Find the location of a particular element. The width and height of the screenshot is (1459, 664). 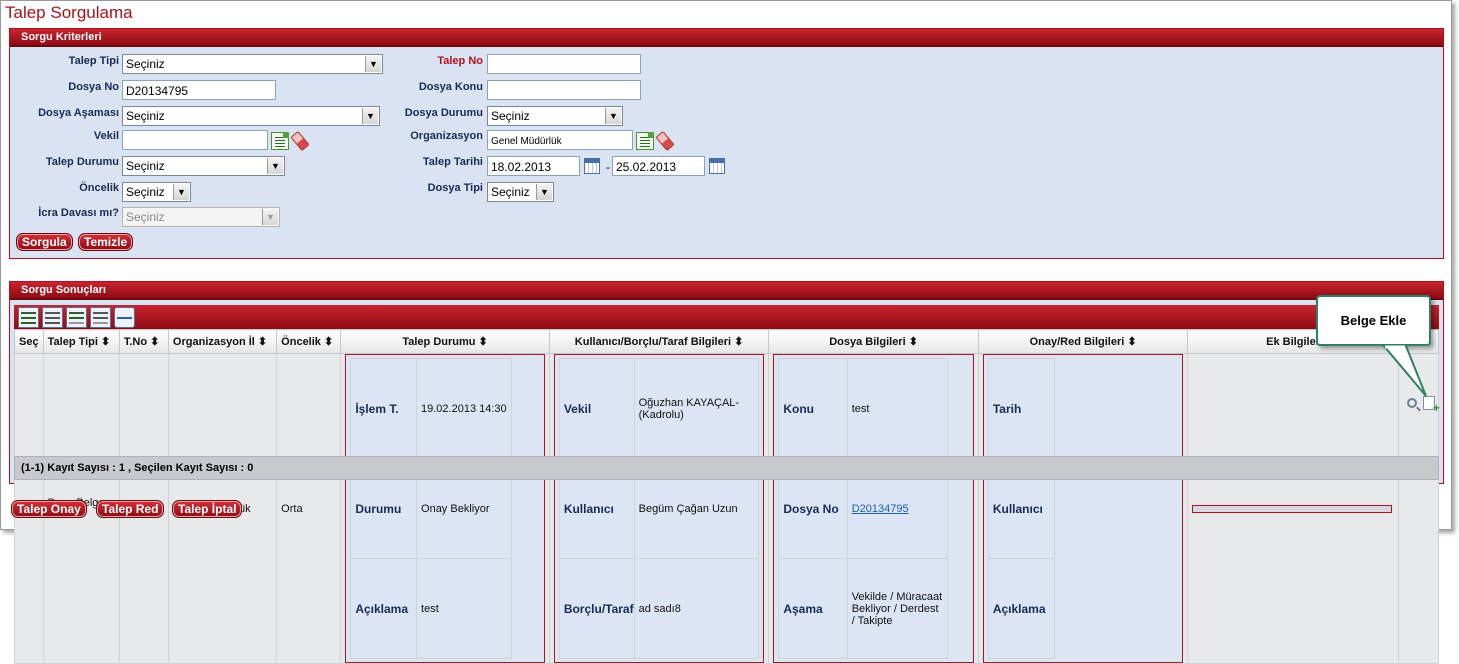

refresh-icon is located at coordinates (124, 317).